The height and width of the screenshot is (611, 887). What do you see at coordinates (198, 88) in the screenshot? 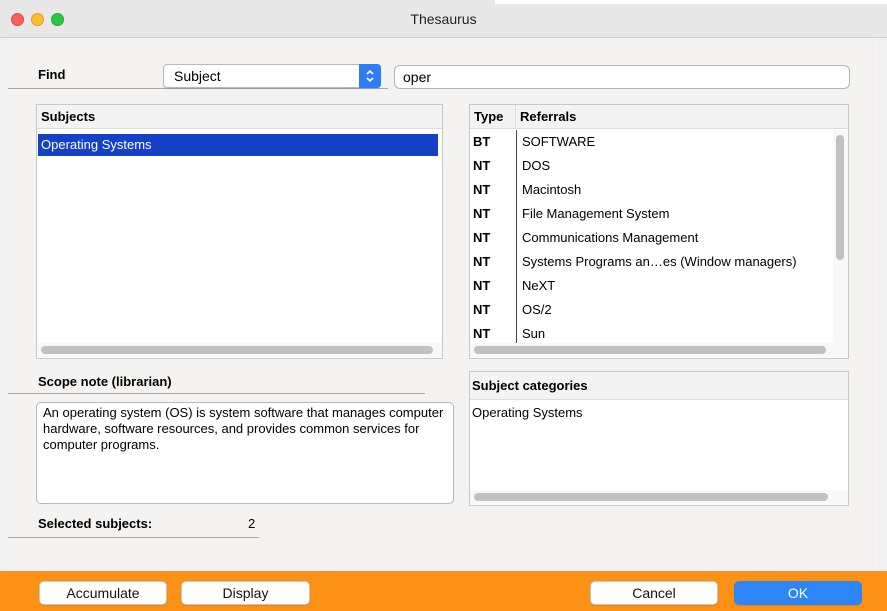
I see `find-divider` at bounding box center [198, 88].